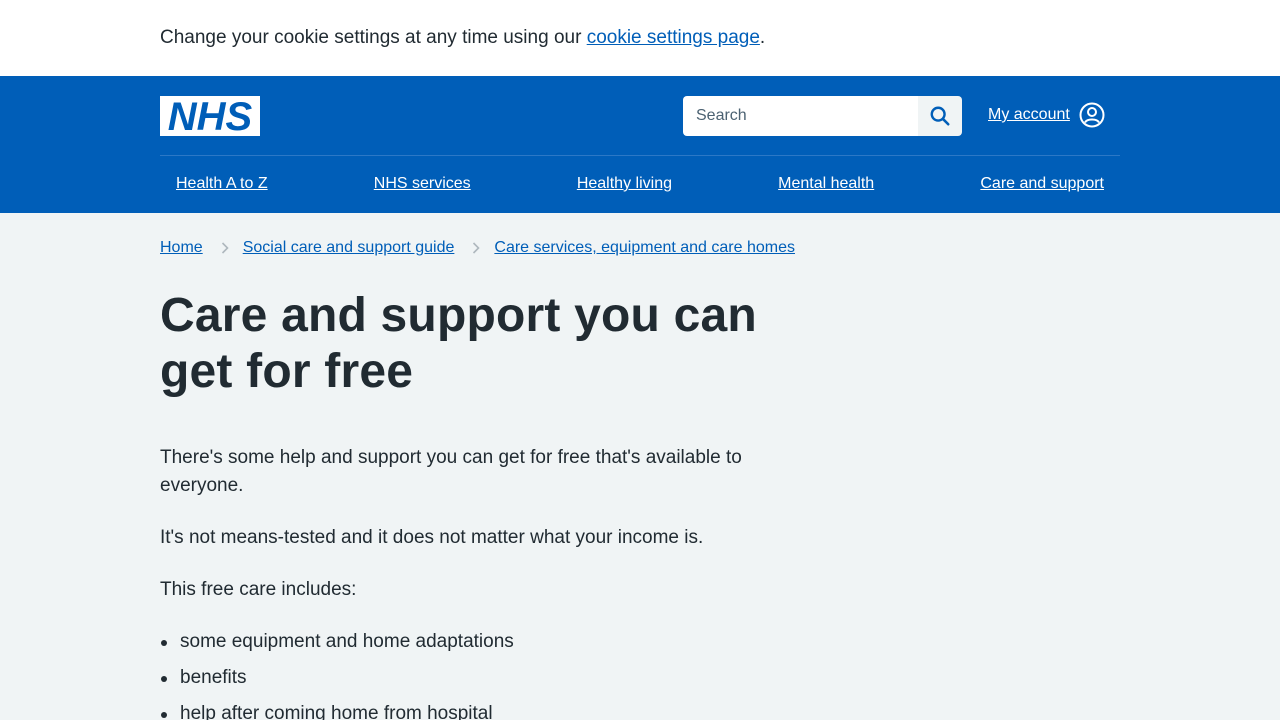 This screenshot has width=1280, height=720. I want to click on list-item: benefits, so click(490, 678).